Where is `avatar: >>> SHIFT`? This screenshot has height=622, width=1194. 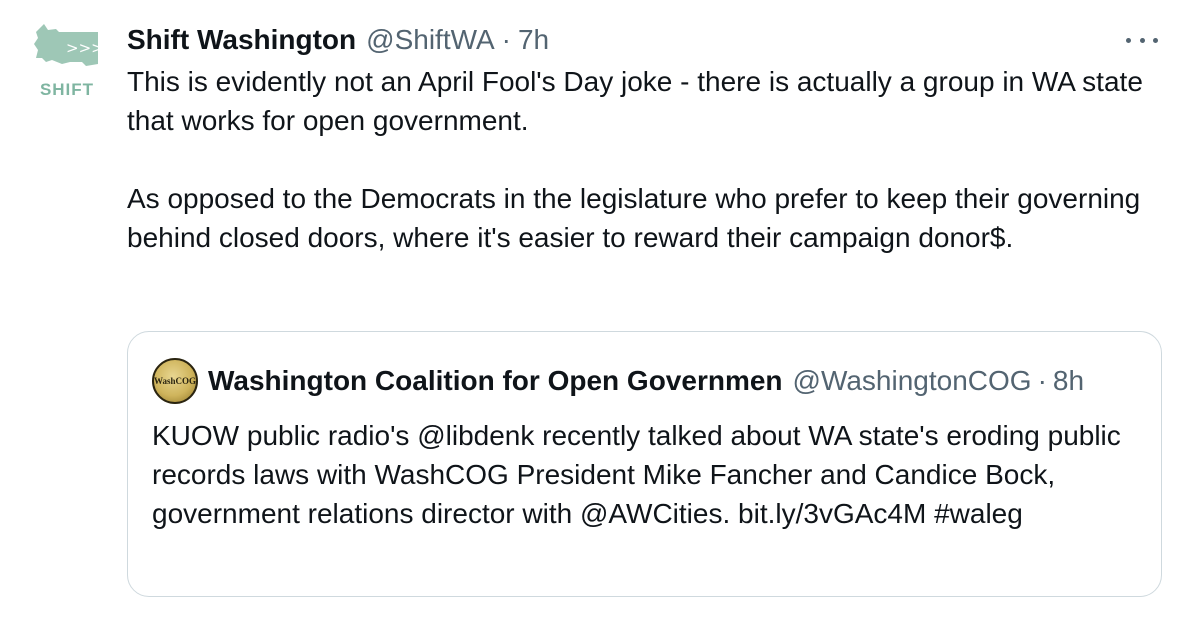 avatar: >>> SHIFT is located at coordinates (67, 63).